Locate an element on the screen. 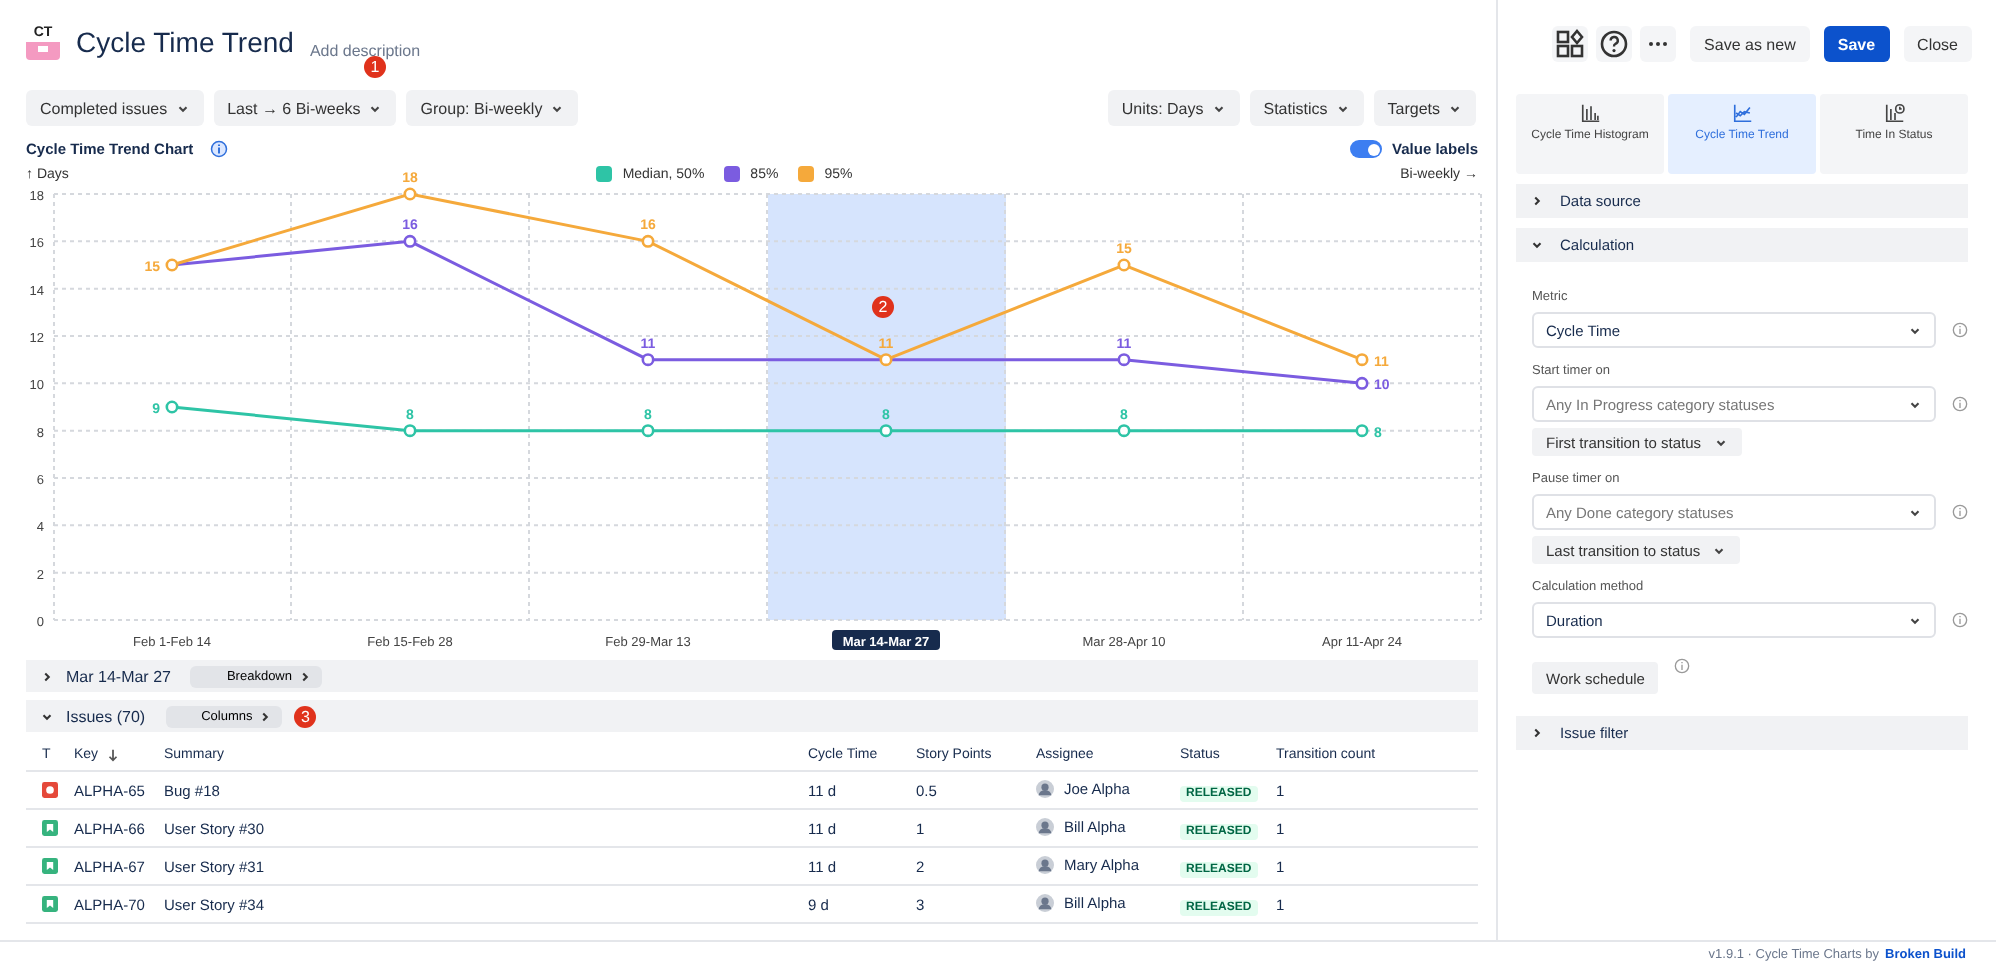  bar-chart-icon is located at coordinates (1590, 113).